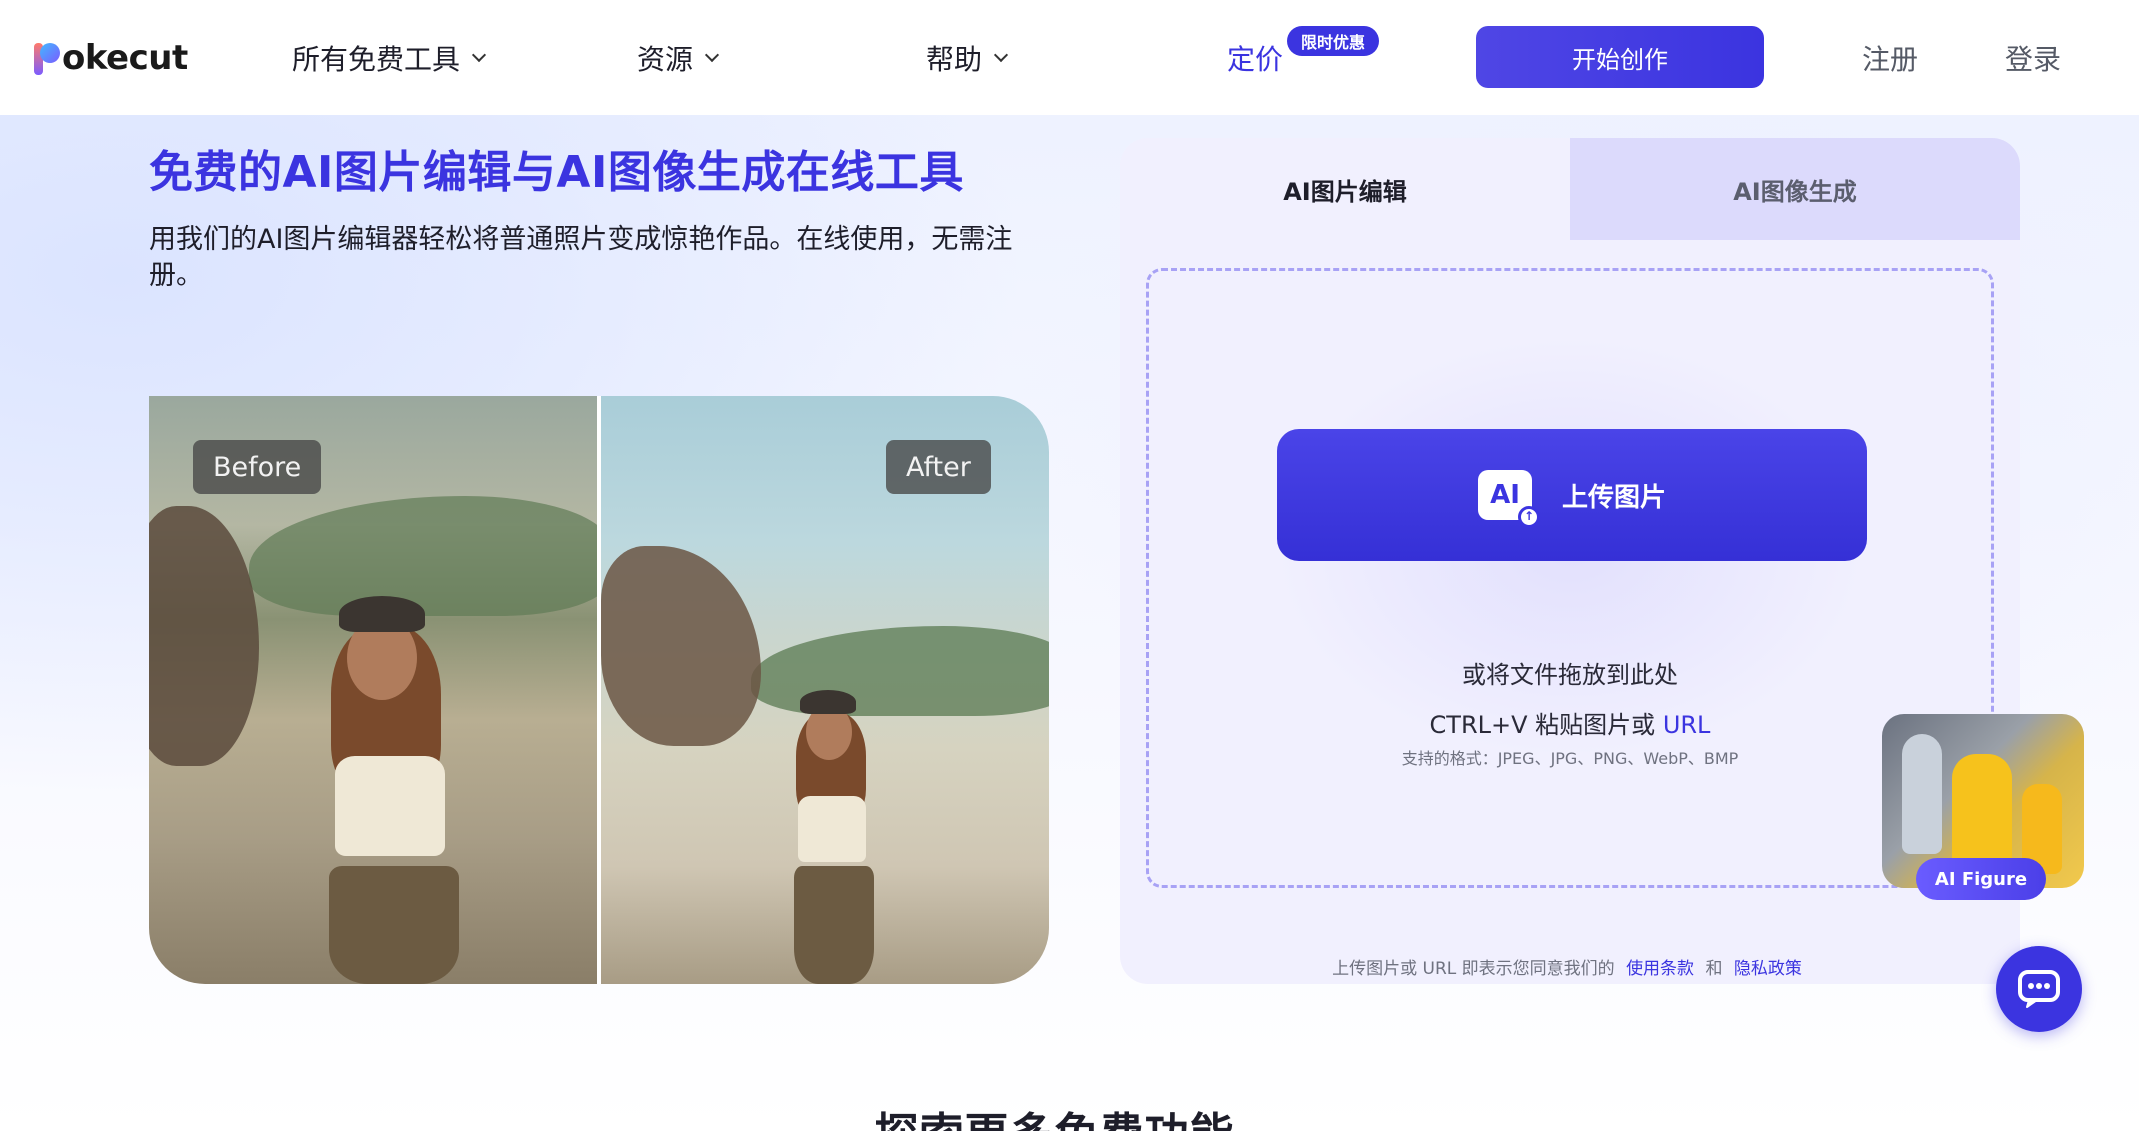  Describe the element at coordinates (1542, 725) in the screenshot. I see `paste-instruction-text: CTRL+V 粘贴图片或` at that location.